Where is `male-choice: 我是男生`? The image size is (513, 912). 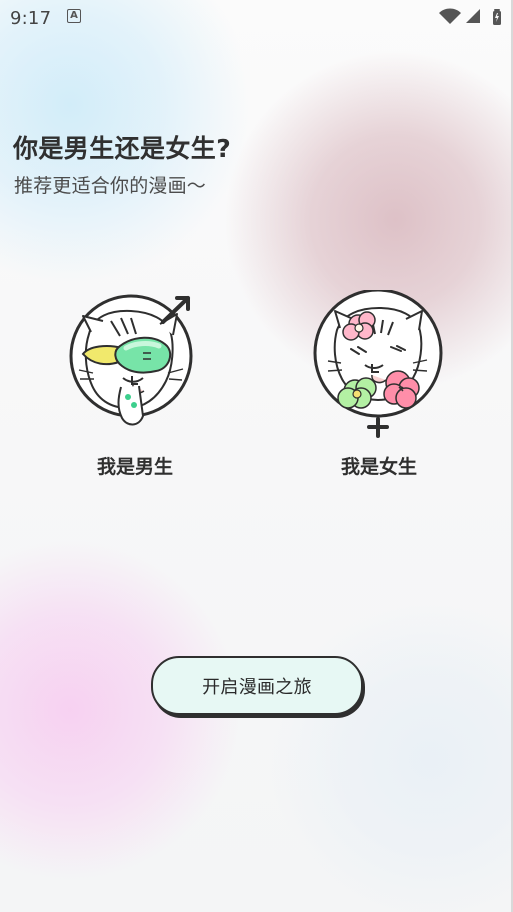
male-choice: 我是男生 is located at coordinates (135, 385).